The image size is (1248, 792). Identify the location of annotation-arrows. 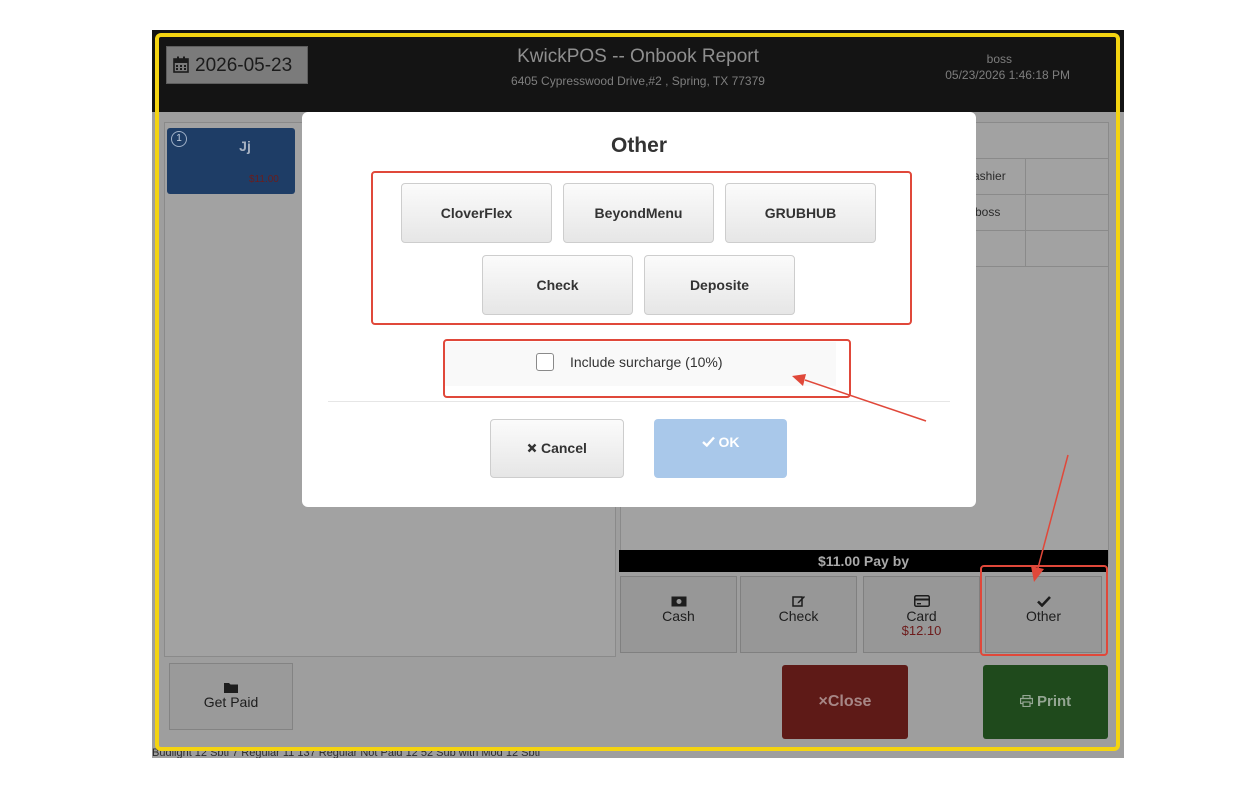
(930, 478).